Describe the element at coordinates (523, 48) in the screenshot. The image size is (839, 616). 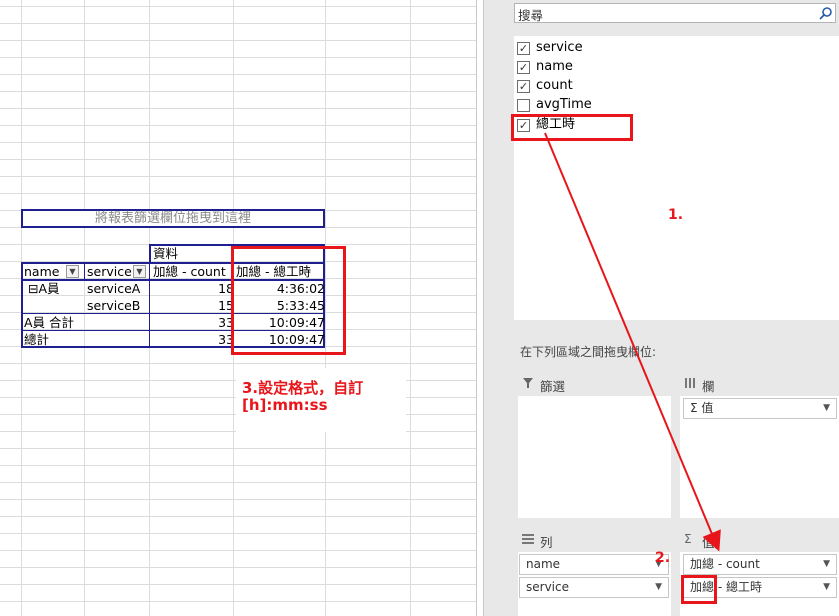
I see `service-field-checkbox: ✓` at that location.